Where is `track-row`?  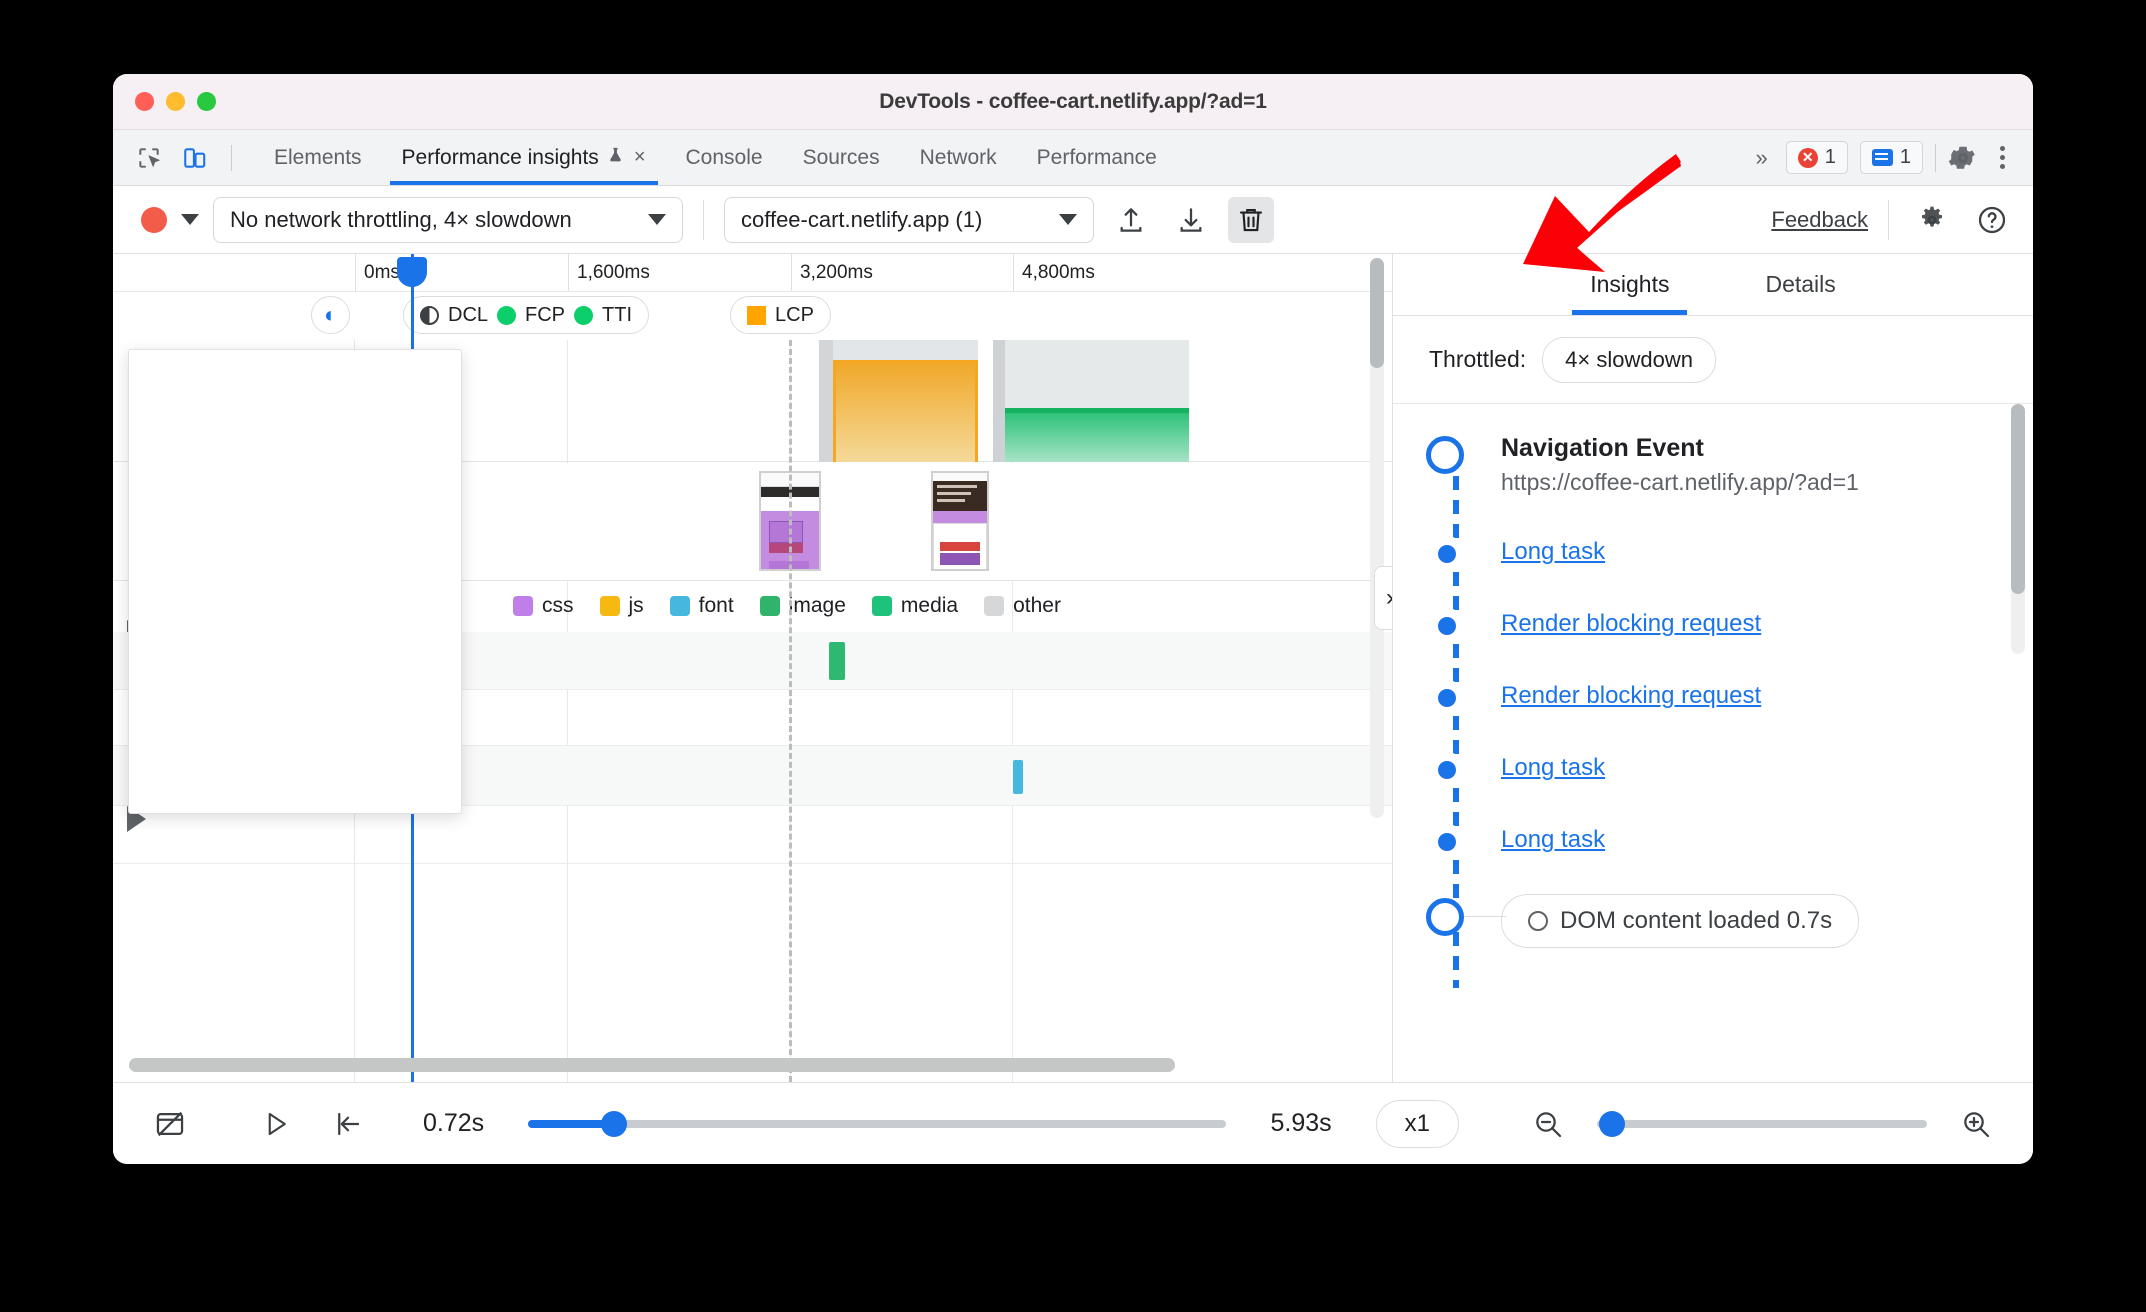 track-row is located at coordinates (752, 835).